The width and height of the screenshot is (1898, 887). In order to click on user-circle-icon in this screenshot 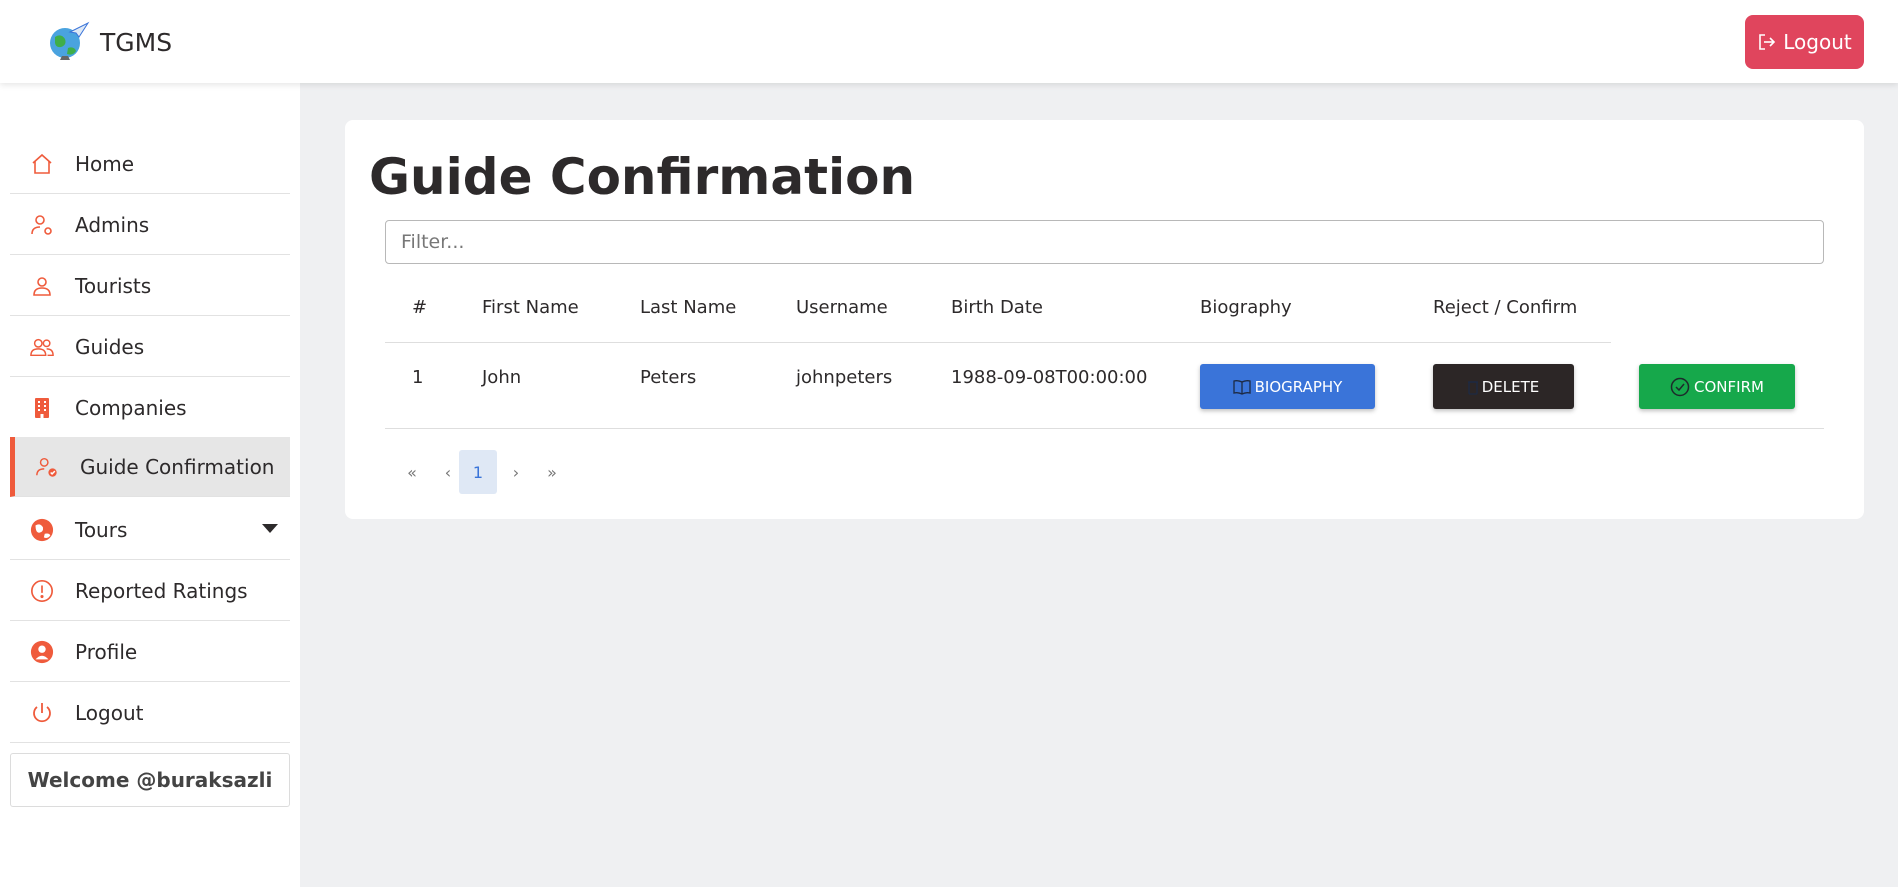, I will do `click(42, 652)`.